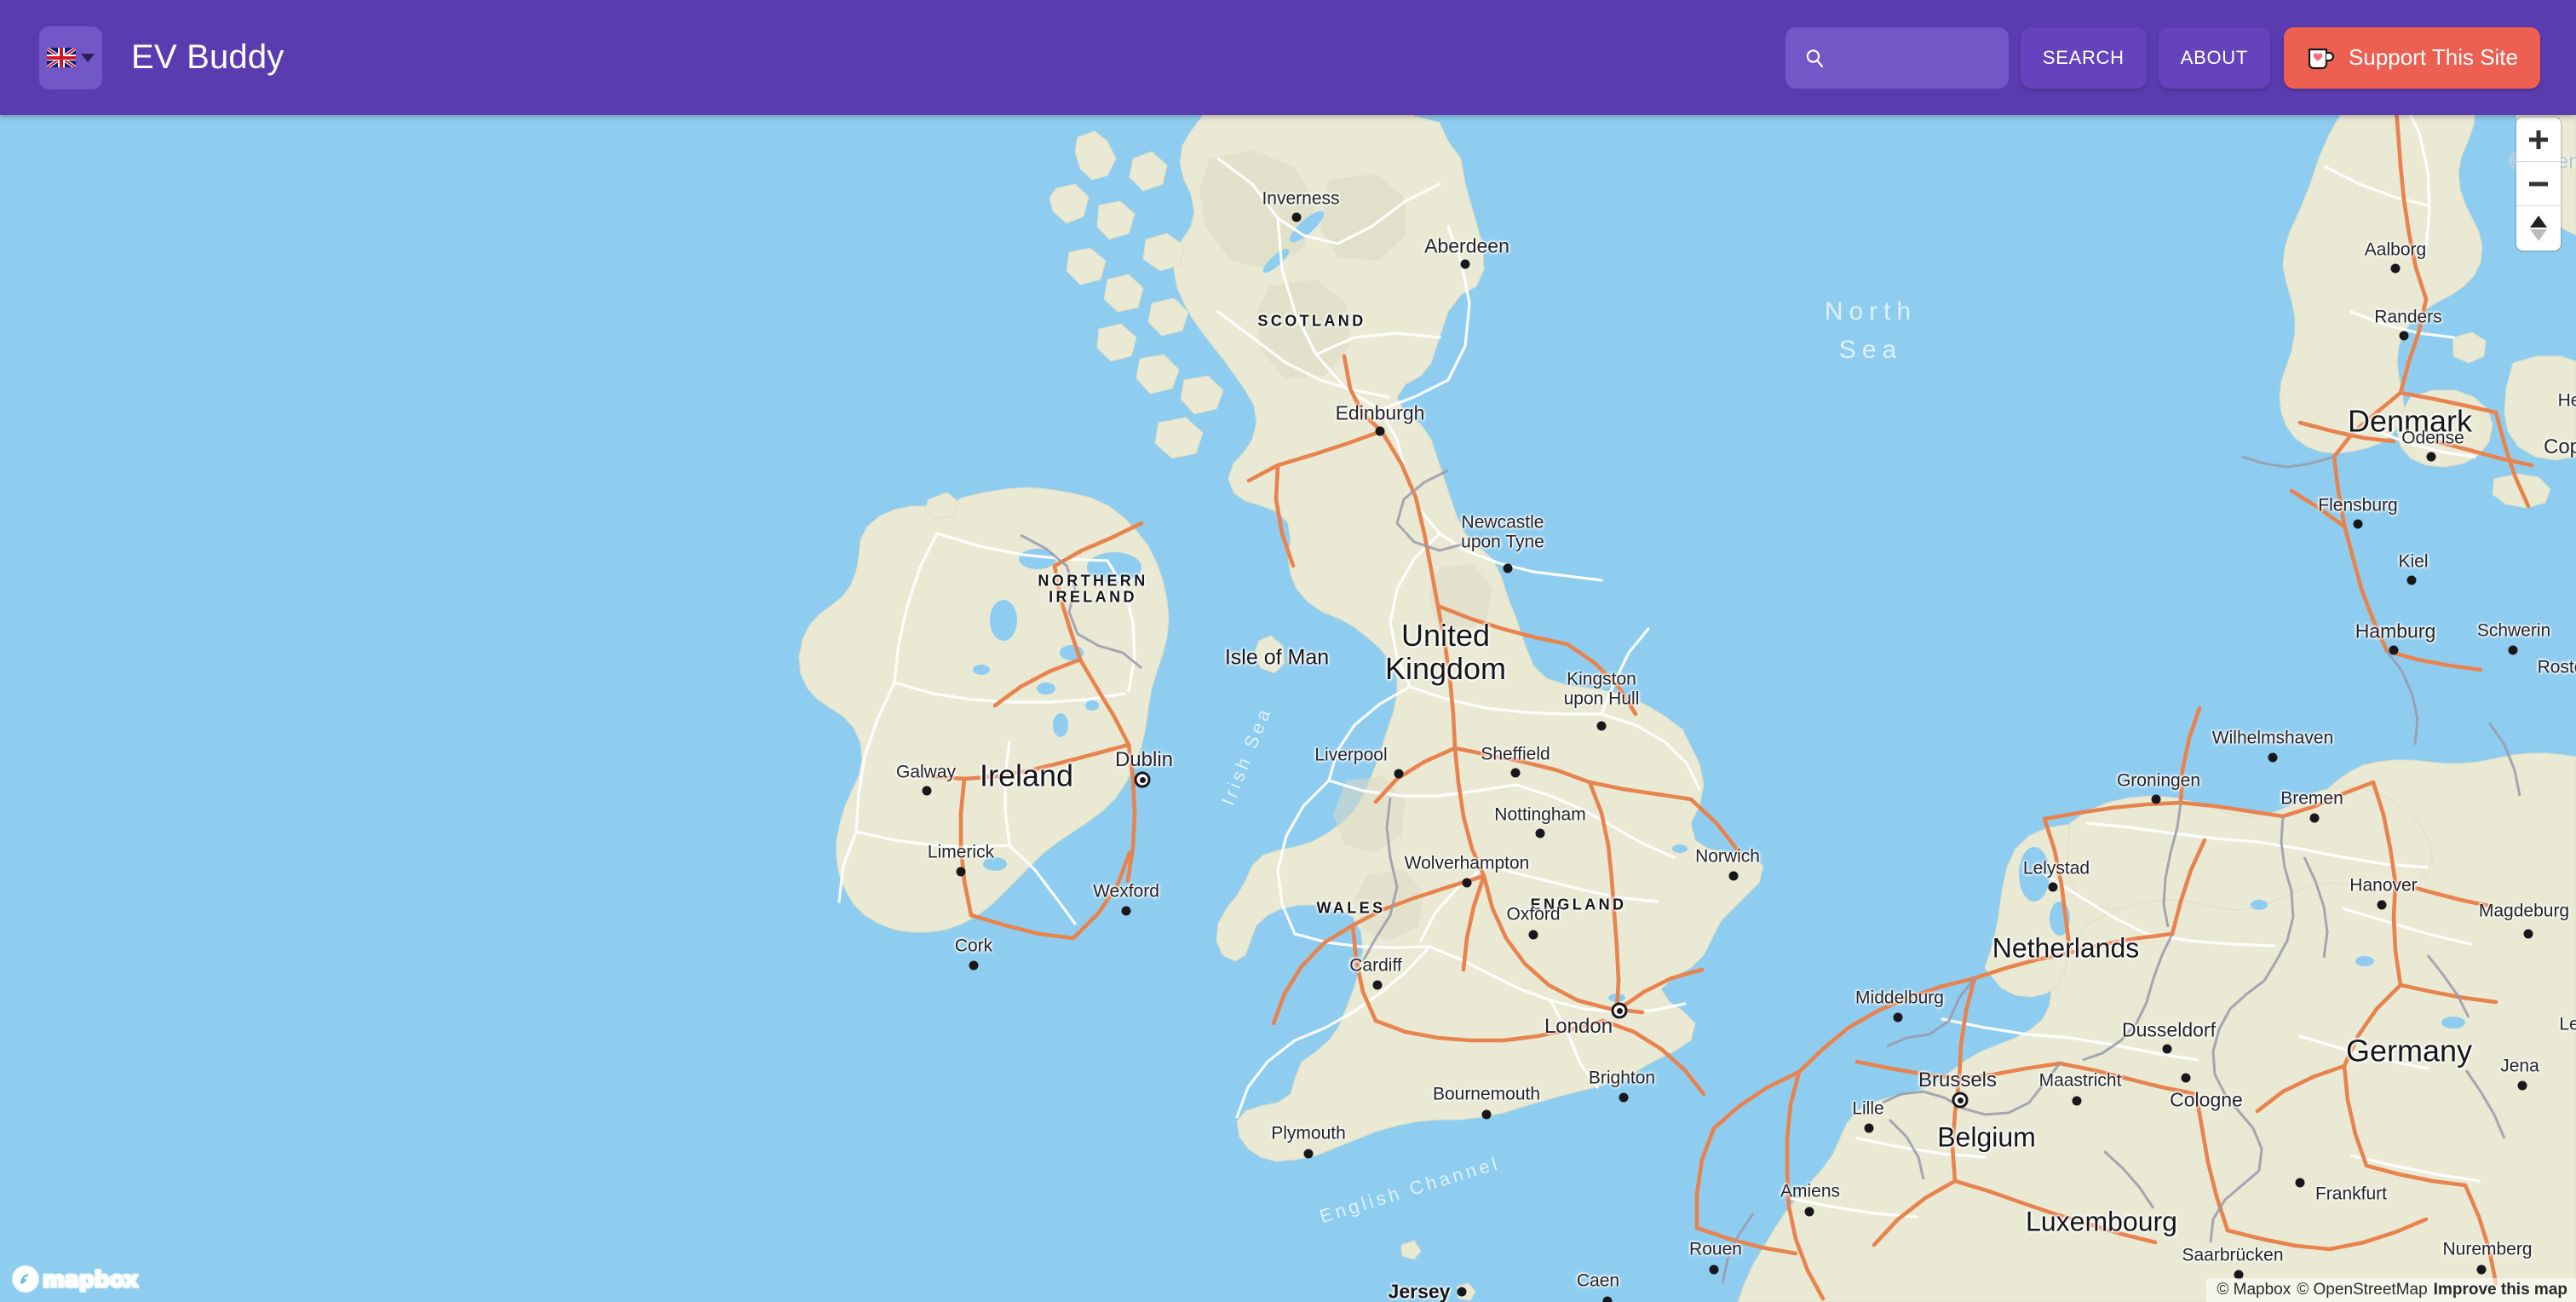 The width and height of the screenshot is (2576, 1302). What do you see at coordinates (2254, 1290) in the screenshot?
I see `attribution-mapbox-link: © Mapbox` at bounding box center [2254, 1290].